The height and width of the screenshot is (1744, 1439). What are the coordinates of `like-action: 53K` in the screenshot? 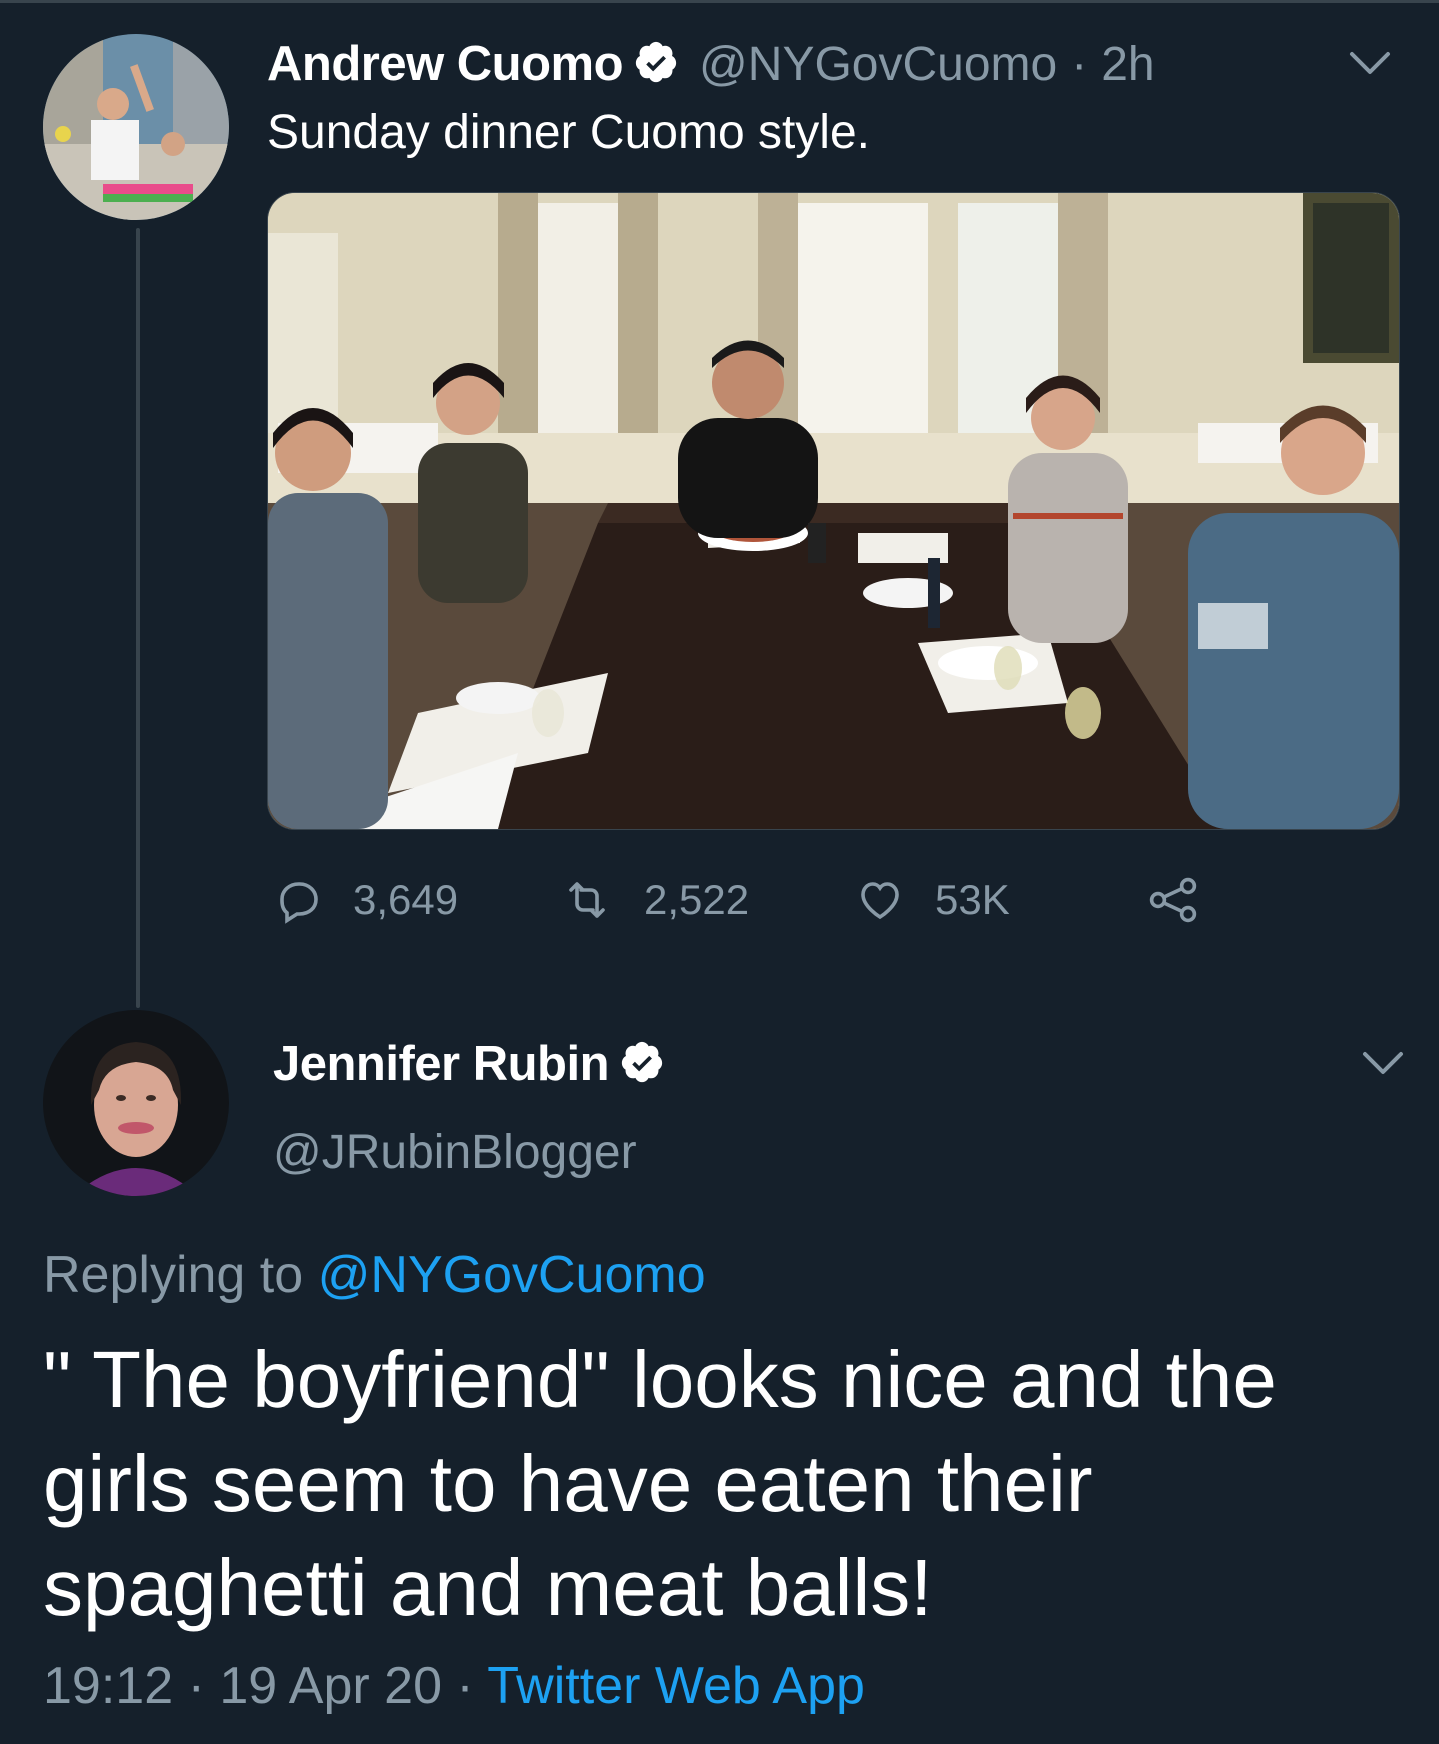 It's located at (932, 900).